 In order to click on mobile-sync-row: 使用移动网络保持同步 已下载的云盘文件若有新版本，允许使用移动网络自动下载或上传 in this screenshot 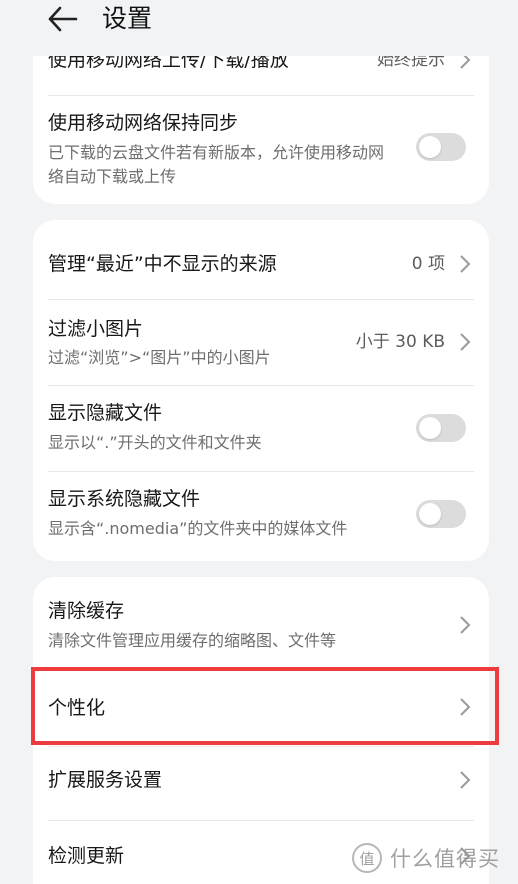, I will do `click(261, 150)`.